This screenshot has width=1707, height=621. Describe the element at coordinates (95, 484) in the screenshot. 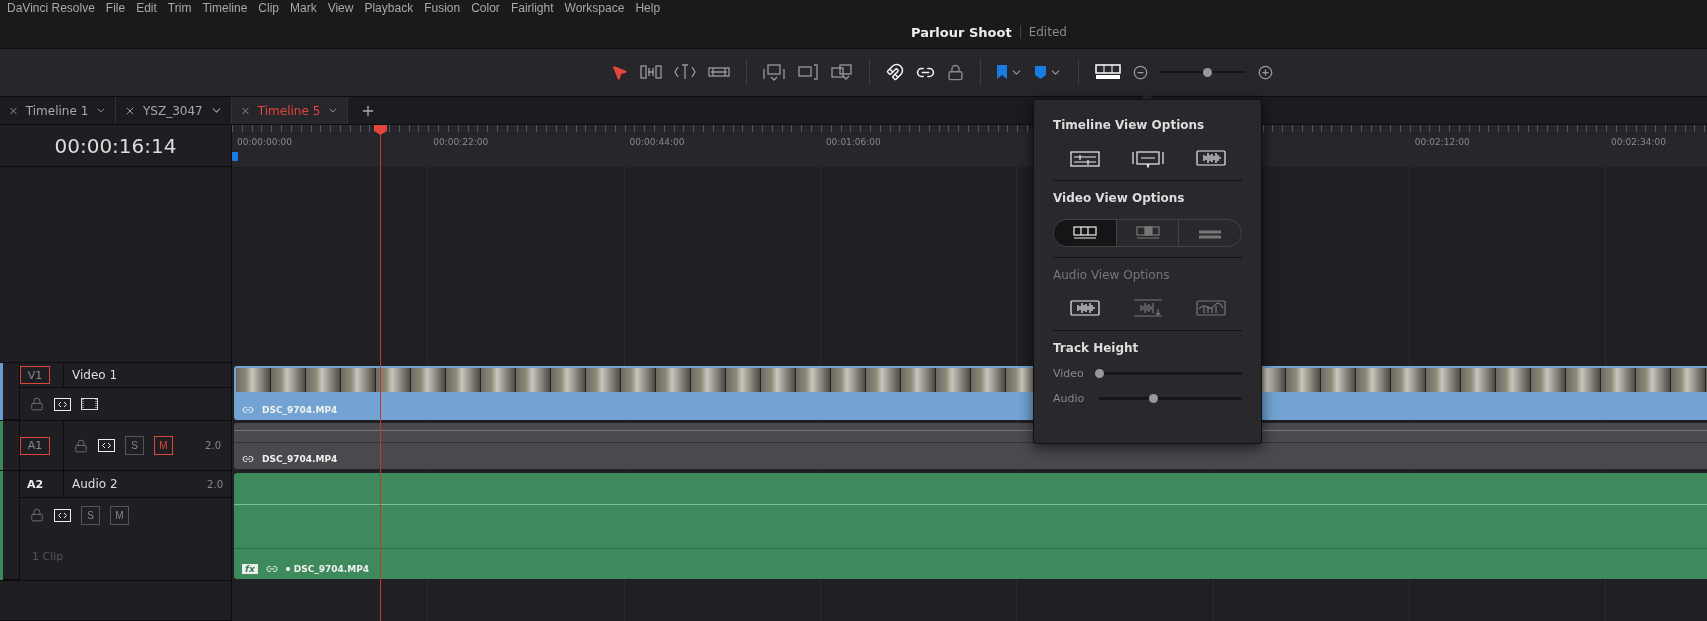

I see `track-name: Audio 2` at that location.